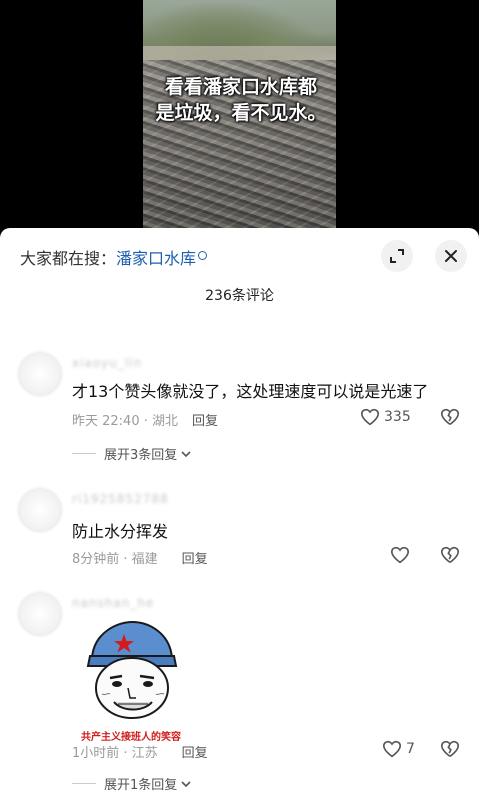 This screenshot has height=800, width=479. I want to click on expand-replies-label: 展开1条回复, so click(141, 785).